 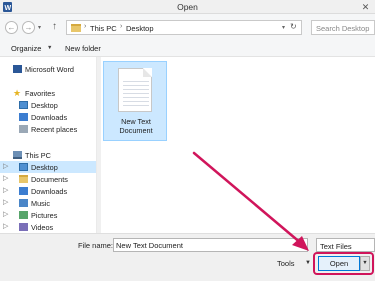 I want to click on file-name-input, so click(x=210, y=245).